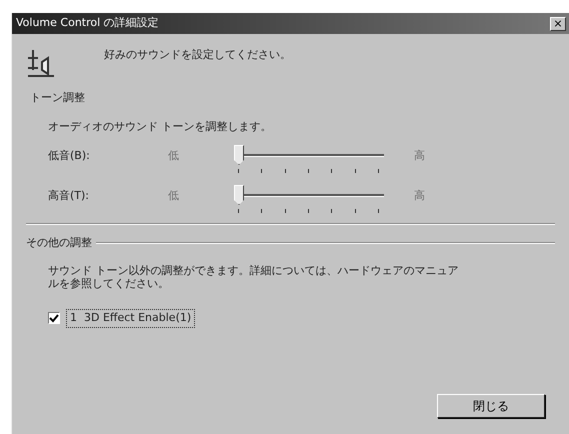 Image resolution: width=569 pixels, height=434 pixels. What do you see at coordinates (59, 243) in the screenshot?
I see `section-heading: その他の調整` at bounding box center [59, 243].